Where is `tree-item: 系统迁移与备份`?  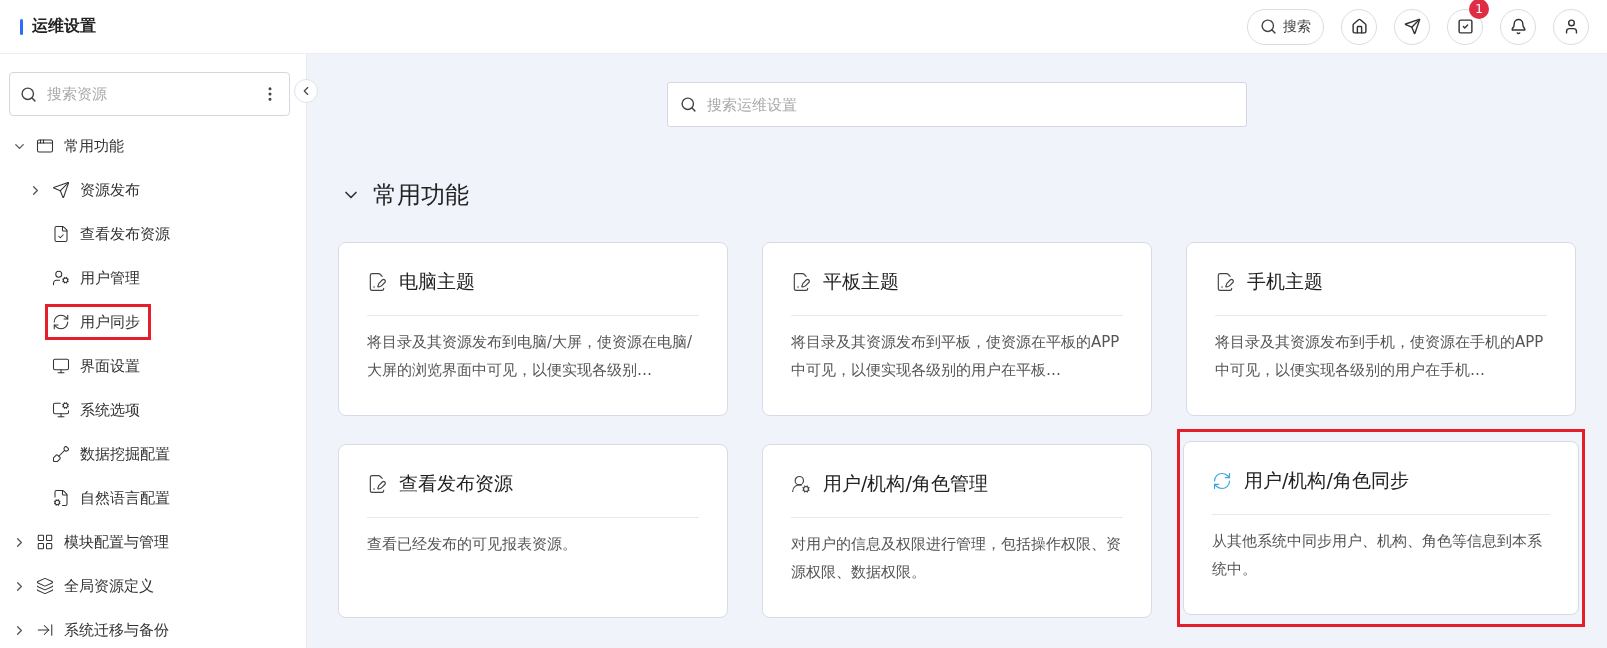 tree-item: 系统迁移与备份 is located at coordinates (104, 630).